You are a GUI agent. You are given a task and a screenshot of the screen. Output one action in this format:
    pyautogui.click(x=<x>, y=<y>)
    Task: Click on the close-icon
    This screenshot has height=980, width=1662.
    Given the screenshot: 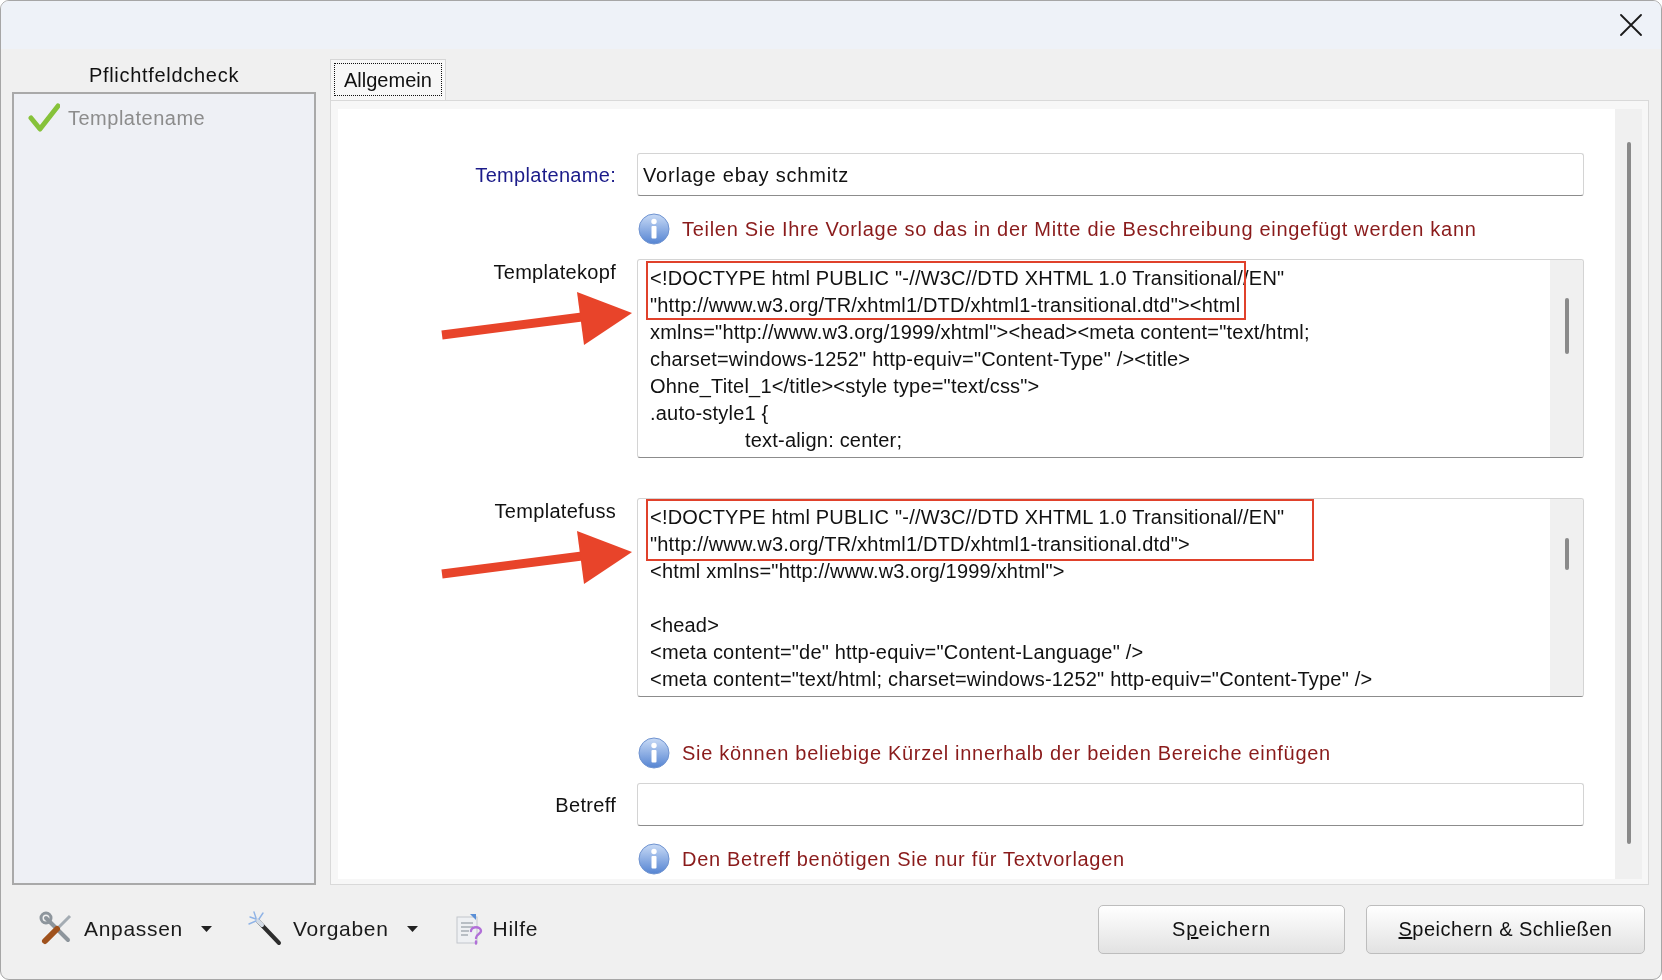 What is the action you would take?
    pyautogui.click(x=1631, y=25)
    